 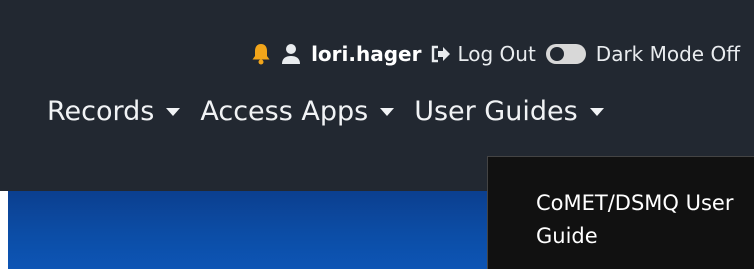 I want to click on menu-user-guides: User Guides, so click(x=509, y=111).